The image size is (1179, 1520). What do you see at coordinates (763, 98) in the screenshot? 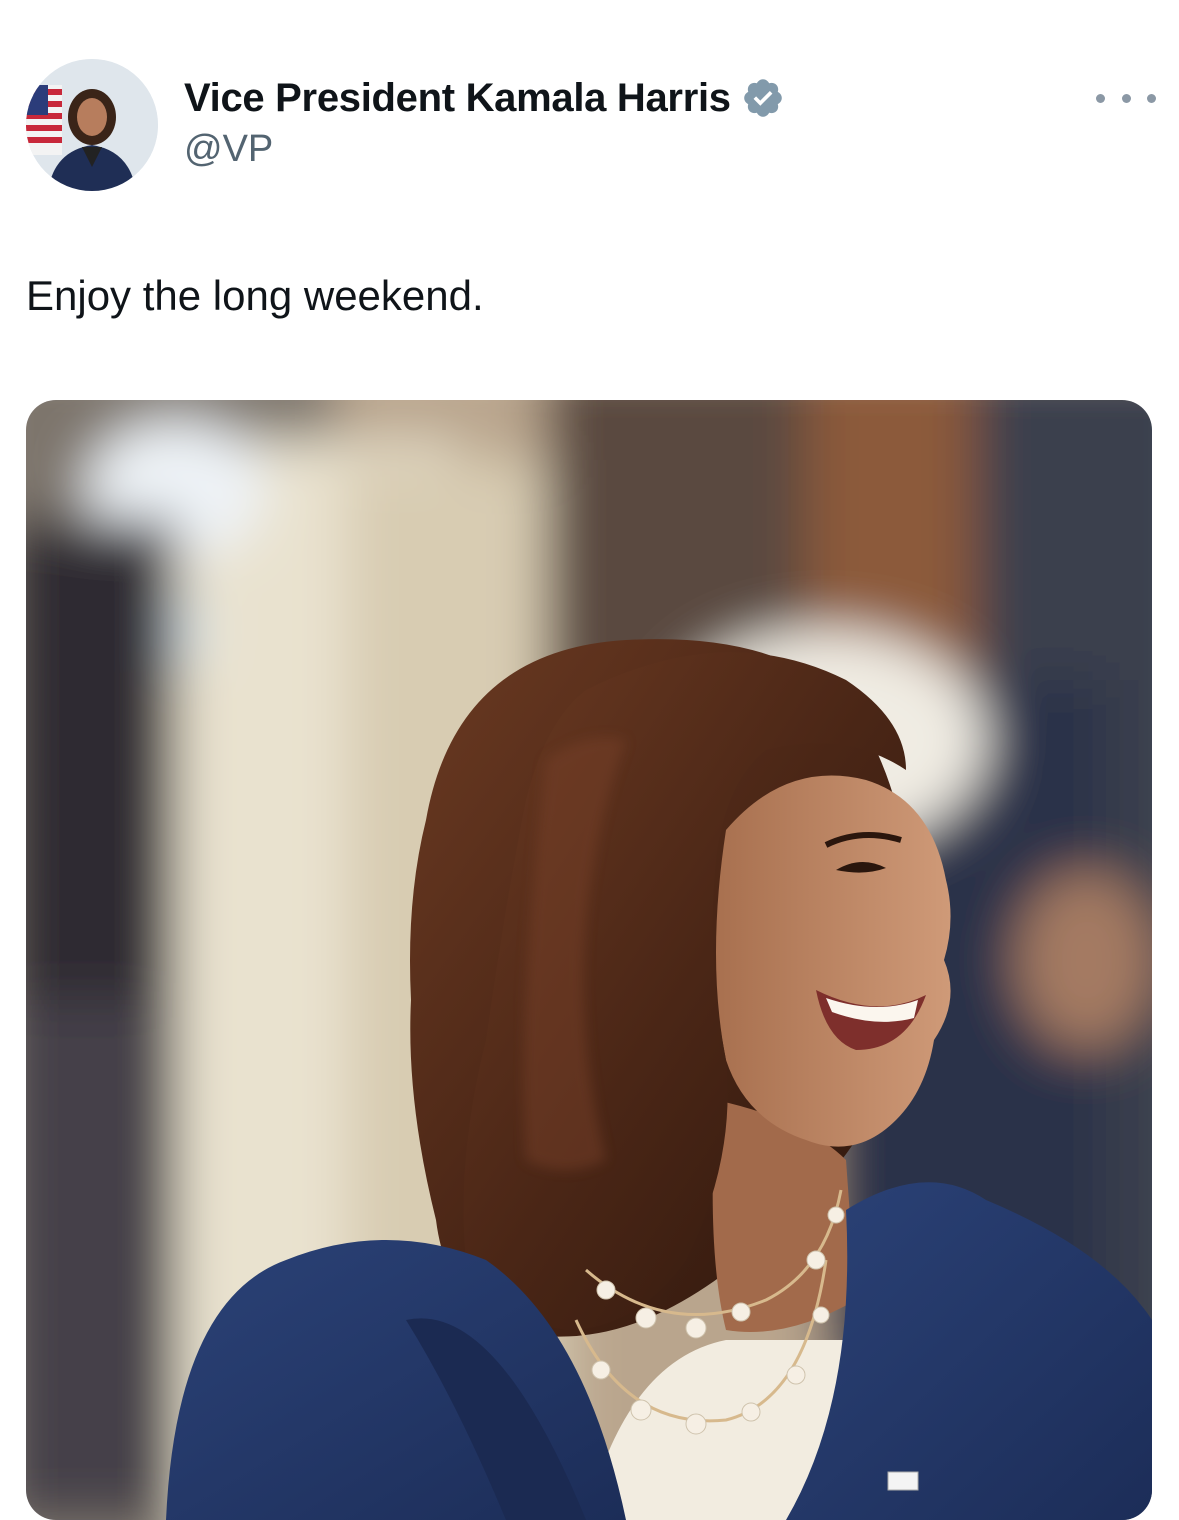
I see `verified-badge-icon` at bounding box center [763, 98].